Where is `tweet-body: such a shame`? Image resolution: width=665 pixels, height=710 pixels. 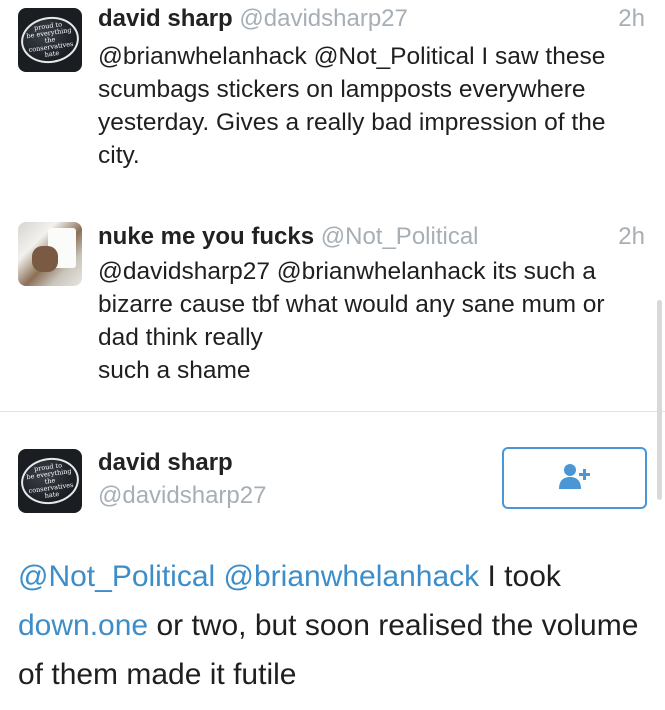 tweet-body: such a shame is located at coordinates (174, 370).